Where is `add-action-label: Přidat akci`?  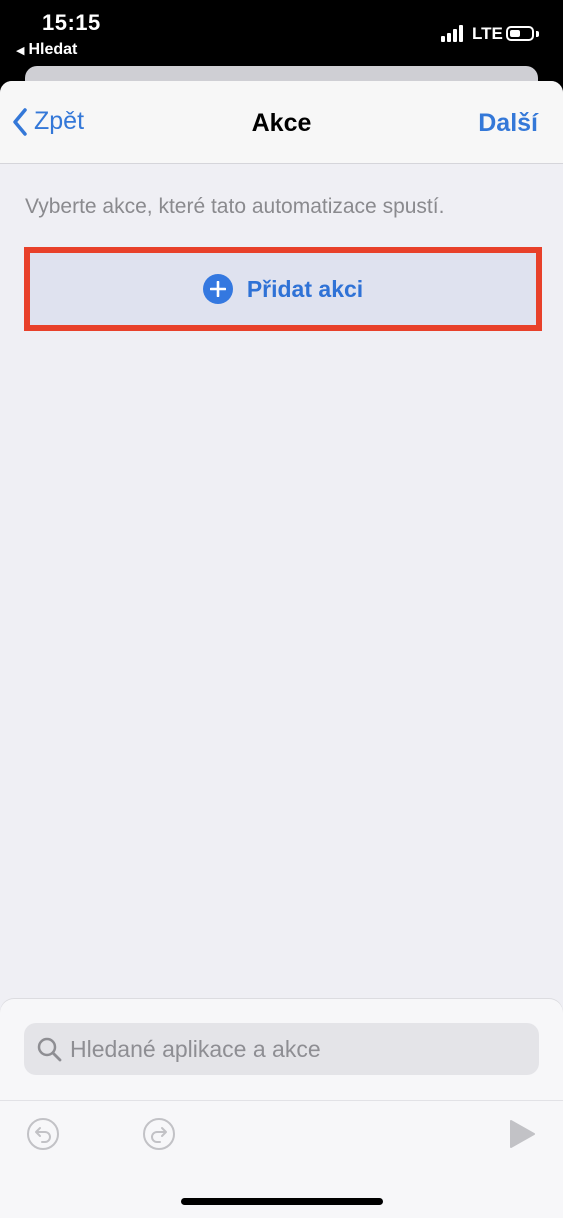
add-action-label: Přidat akci is located at coordinates (305, 288).